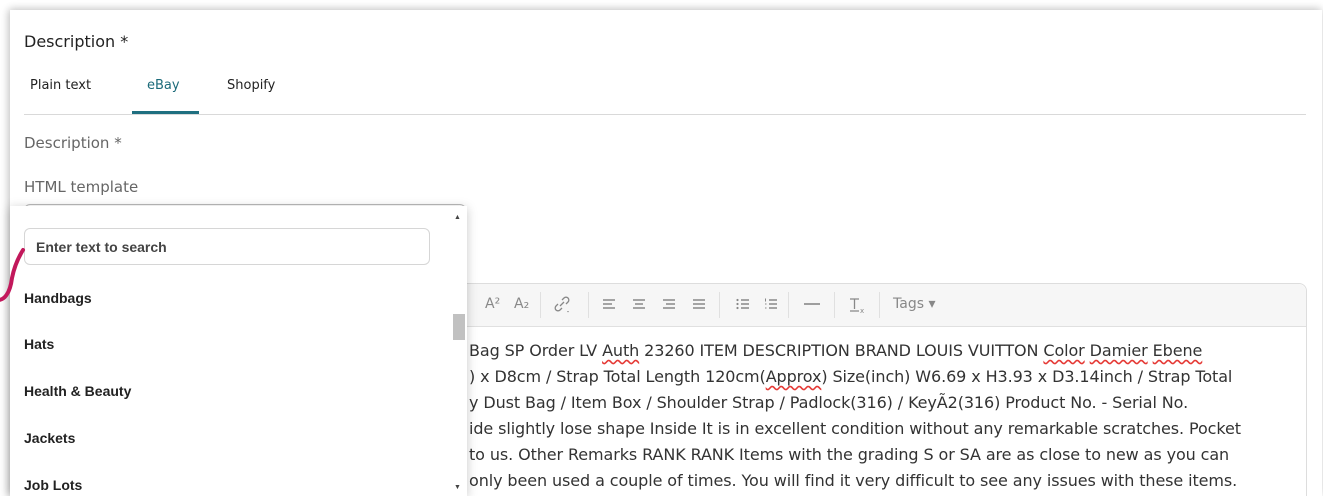 The image size is (1323, 496). What do you see at coordinates (771, 306) in the screenshot?
I see `numbered-list-icon` at bounding box center [771, 306].